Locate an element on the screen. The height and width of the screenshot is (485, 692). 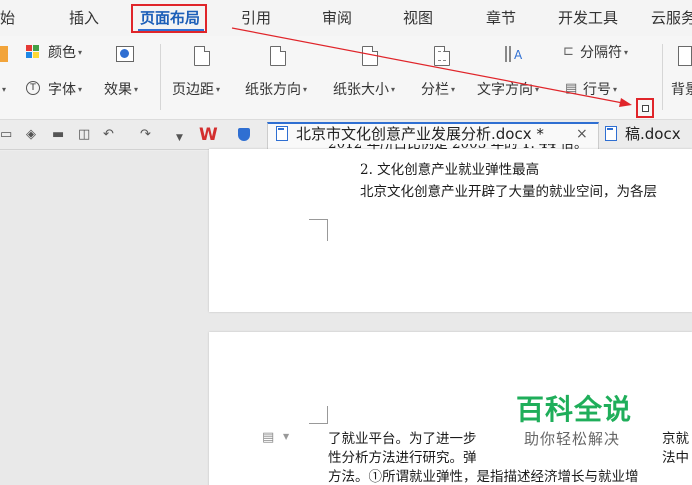
save-icon: ▭ is located at coordinates (6, 135).